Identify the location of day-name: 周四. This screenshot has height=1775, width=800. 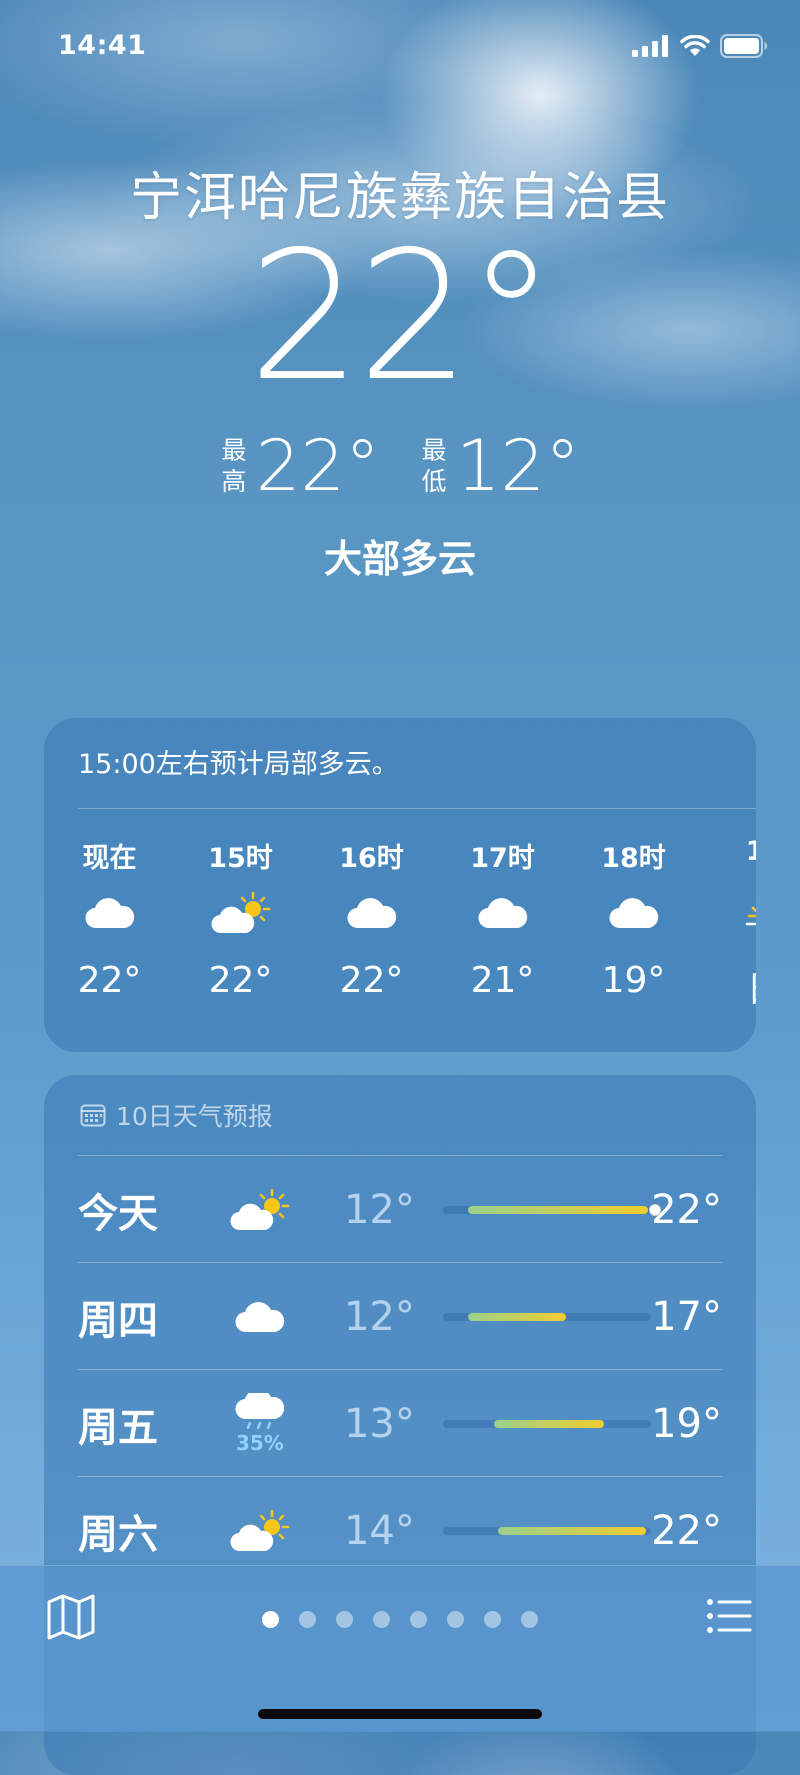
(118, 1320).